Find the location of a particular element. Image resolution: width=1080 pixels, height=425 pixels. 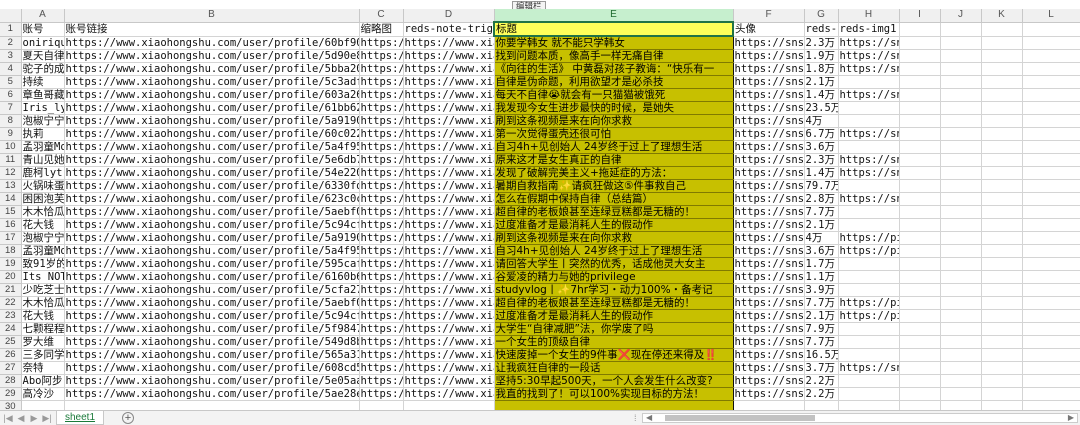

cell-g: 79.7万 is located at coordinates (821, 186).